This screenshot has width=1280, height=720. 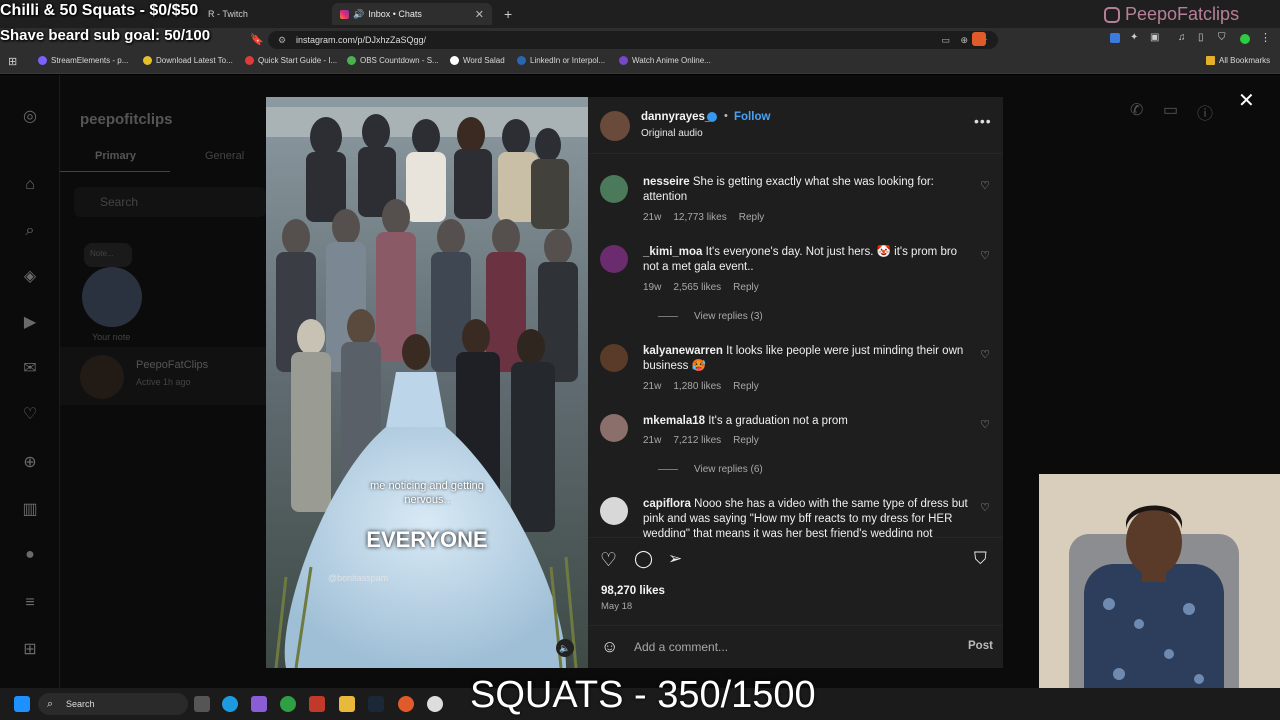 What do you see at coordinates (479, 14) in the screenshot?
I see `close-icon: ✕` at bounding box center [479, 14].